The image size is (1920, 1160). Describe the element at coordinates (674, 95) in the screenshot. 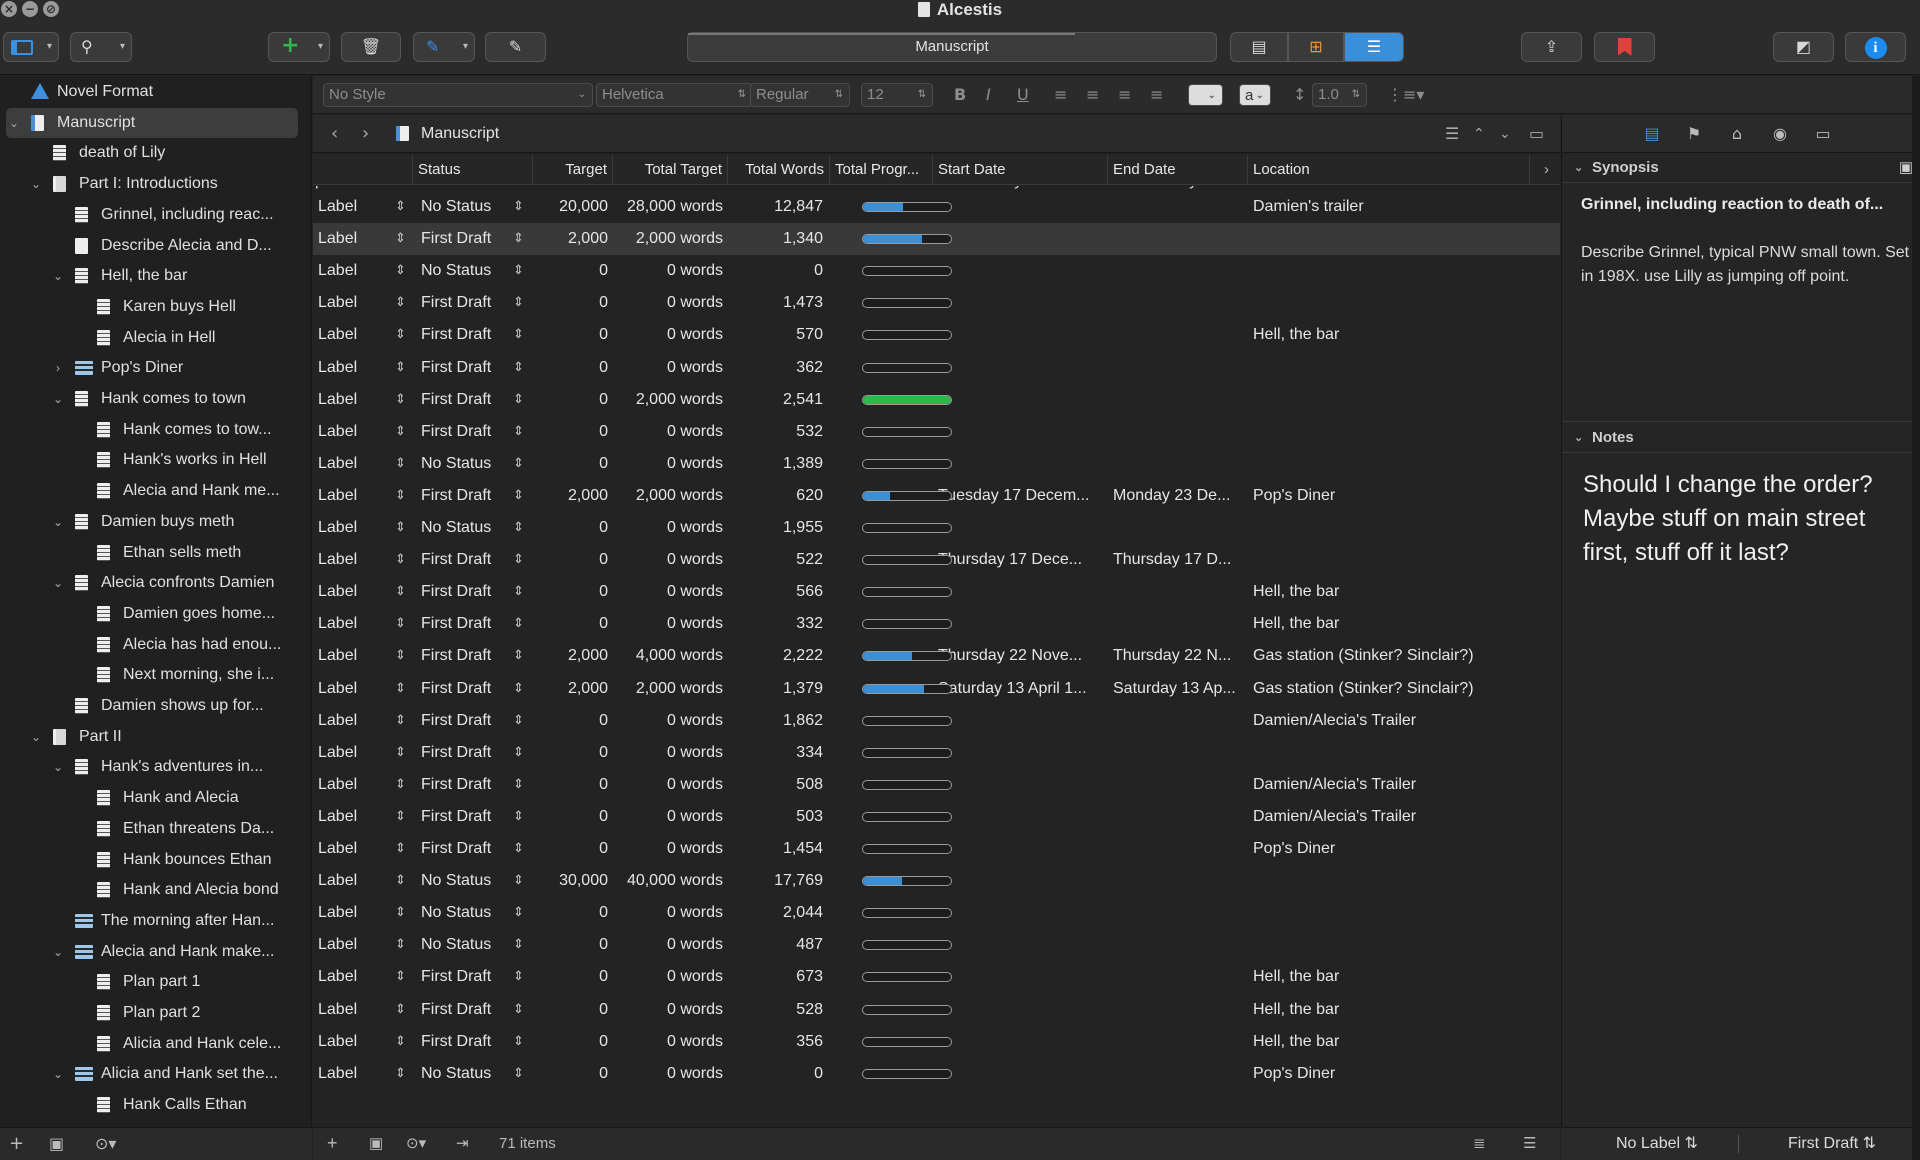

I see `font-select: Helvetica ⇅` at that location.